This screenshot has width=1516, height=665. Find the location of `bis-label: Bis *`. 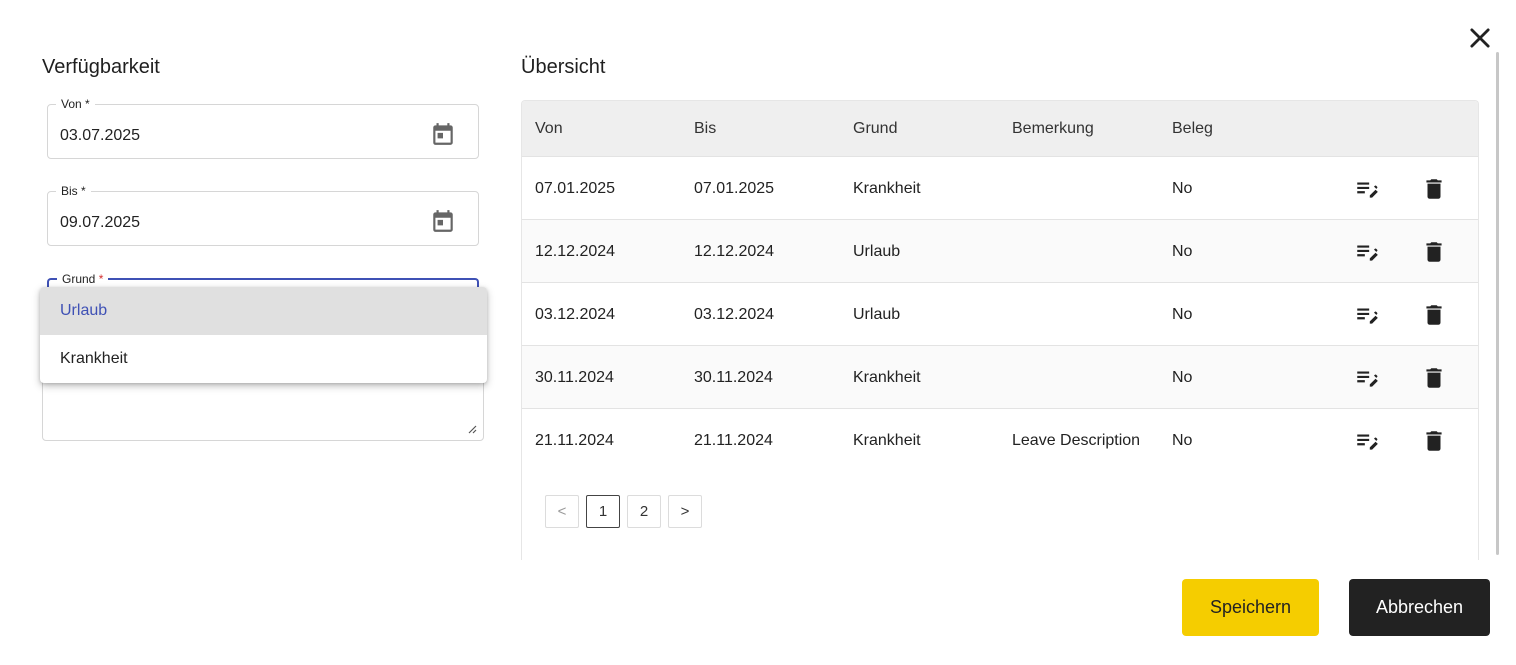

bis-label: Bis * is located at coordinates (73, 191).